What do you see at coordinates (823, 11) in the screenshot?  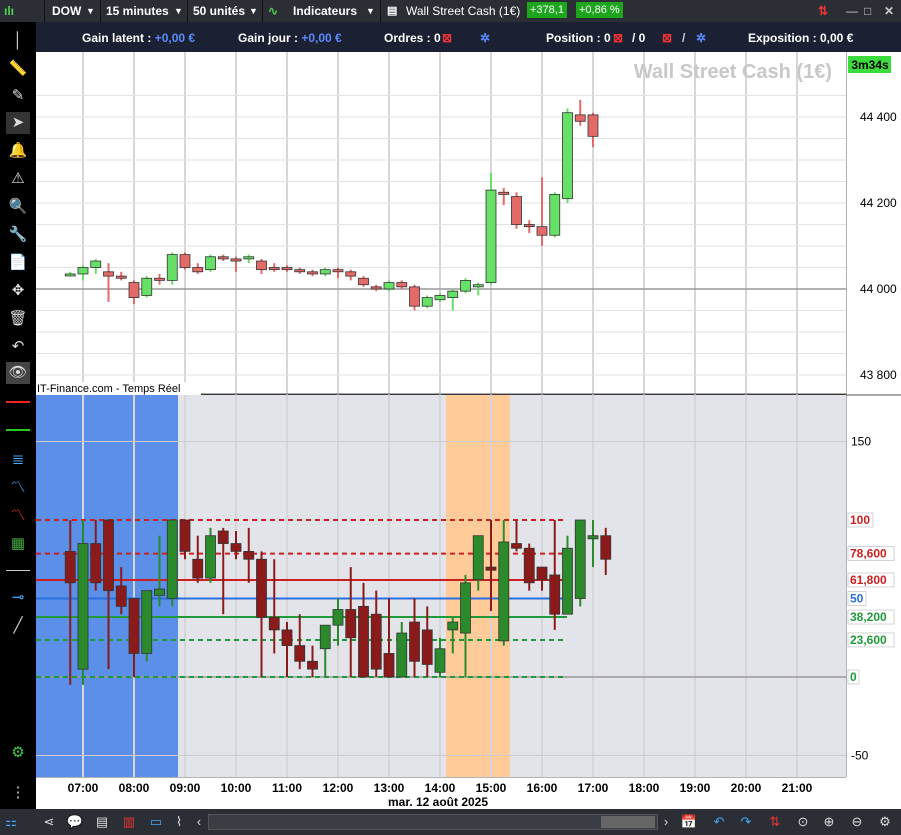 I see `sync-icon: ⇅` at bounding box center [823, 11].